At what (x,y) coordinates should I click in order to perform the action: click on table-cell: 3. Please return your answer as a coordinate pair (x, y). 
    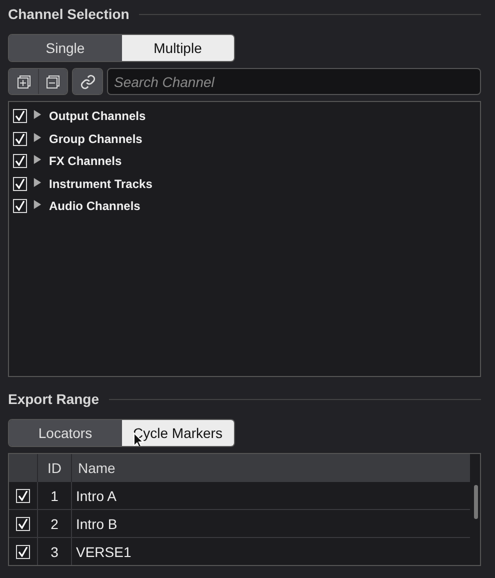
    Looking at the image, I should click on (54, 551).